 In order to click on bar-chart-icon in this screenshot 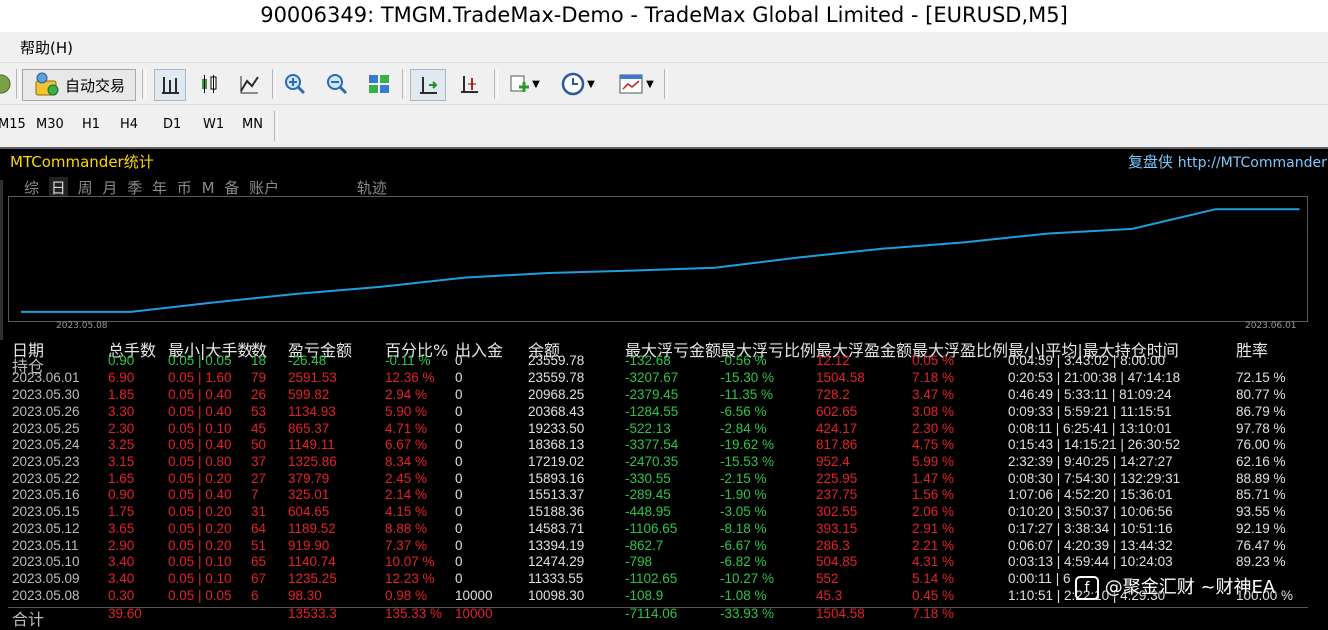, I will do `click(170, 85)`.